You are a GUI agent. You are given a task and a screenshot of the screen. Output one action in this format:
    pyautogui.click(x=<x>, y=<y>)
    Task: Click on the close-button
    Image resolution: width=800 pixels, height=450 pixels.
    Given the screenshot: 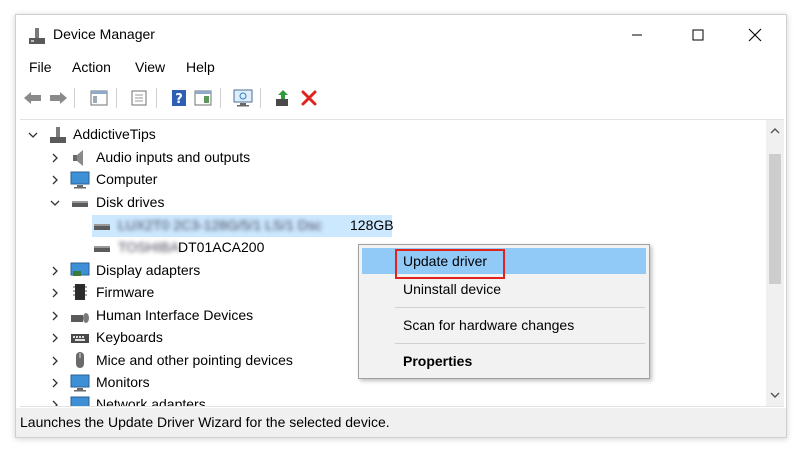 What is the action you would take?
    pyautogui.click(x=755, y=35)
    